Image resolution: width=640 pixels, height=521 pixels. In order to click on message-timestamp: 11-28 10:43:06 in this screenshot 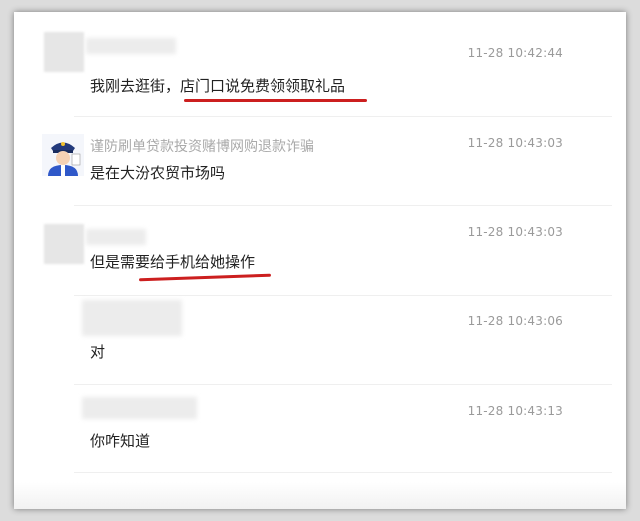, I will do `click(515, 321)`.